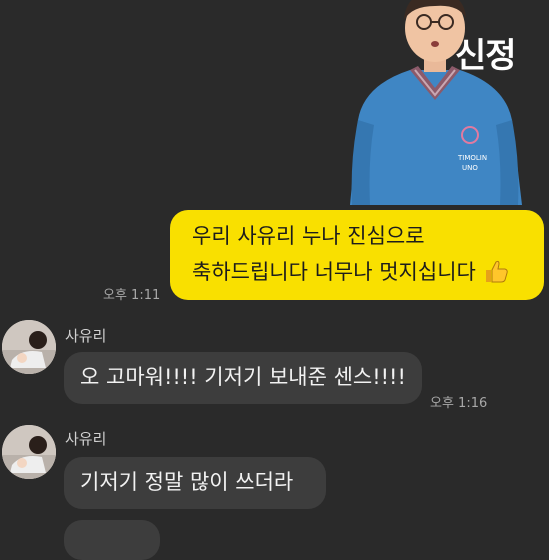 Image resolution: width=549 pixels, height=560 pixels. What do you see at coordinates (112, 540) in the screenshot?
I see `incoming-message-bubble-partial` at bounding box center [112, 540].